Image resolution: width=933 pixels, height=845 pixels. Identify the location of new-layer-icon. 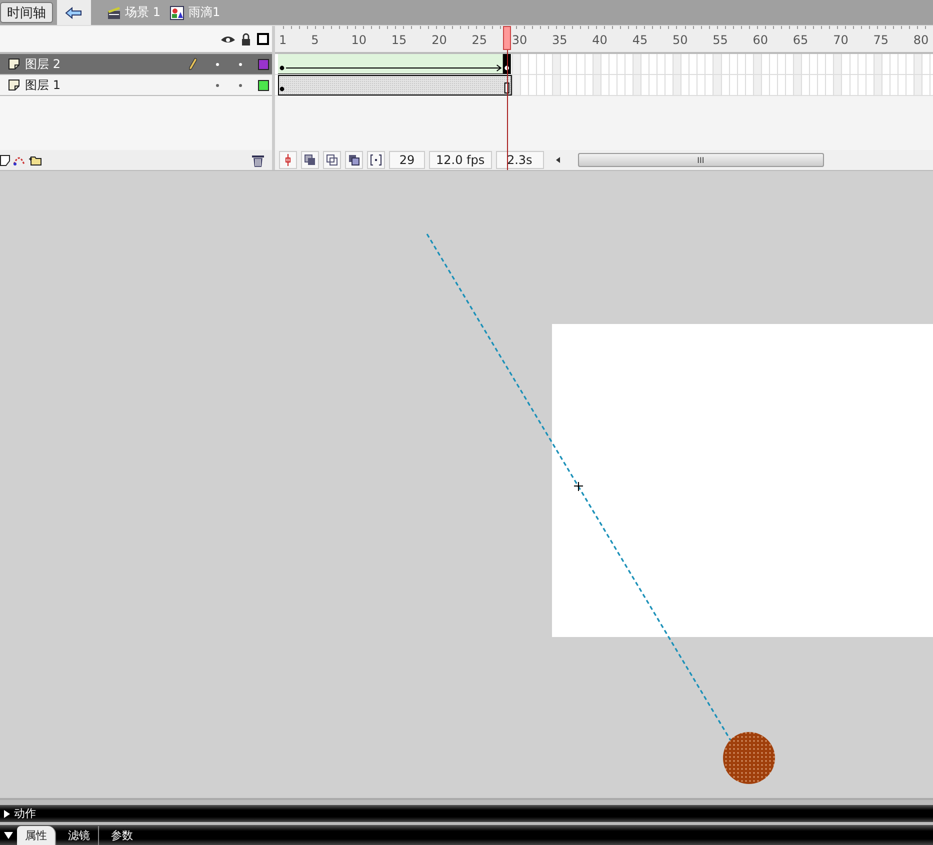
(5, 160).